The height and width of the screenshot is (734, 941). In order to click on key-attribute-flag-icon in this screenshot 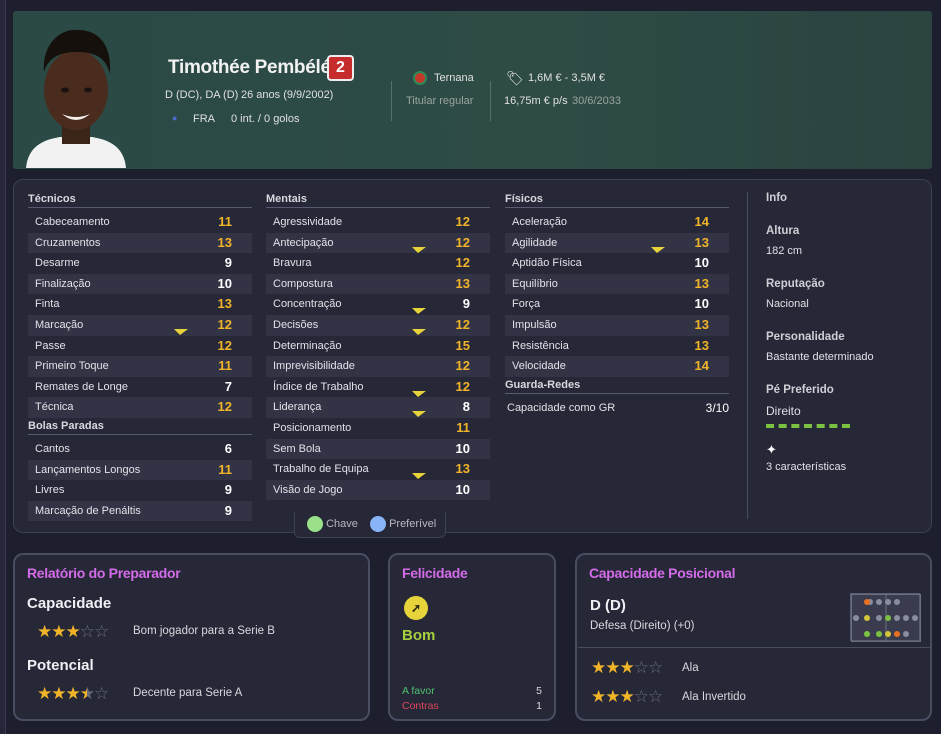, I will do `click(419, 390)`.